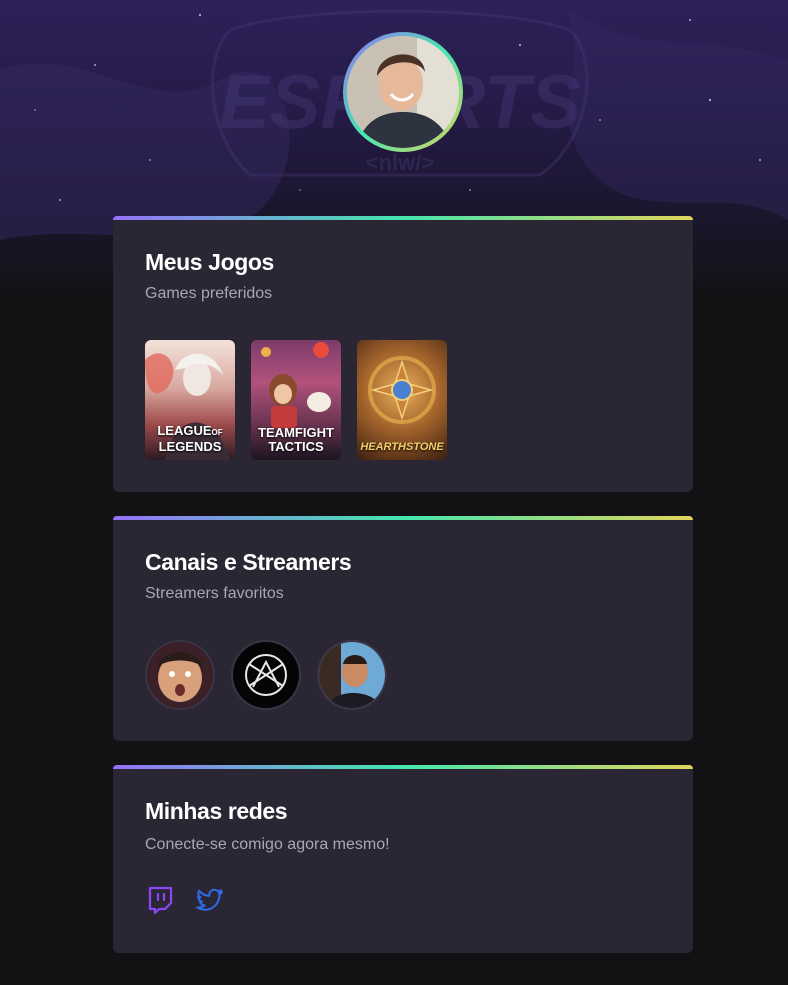 The height and width of the screenshot is (985, 788). Describe the element at coordinates (400, 162) in the screenshot. I see `svg-text: <nlw/>` at that location.